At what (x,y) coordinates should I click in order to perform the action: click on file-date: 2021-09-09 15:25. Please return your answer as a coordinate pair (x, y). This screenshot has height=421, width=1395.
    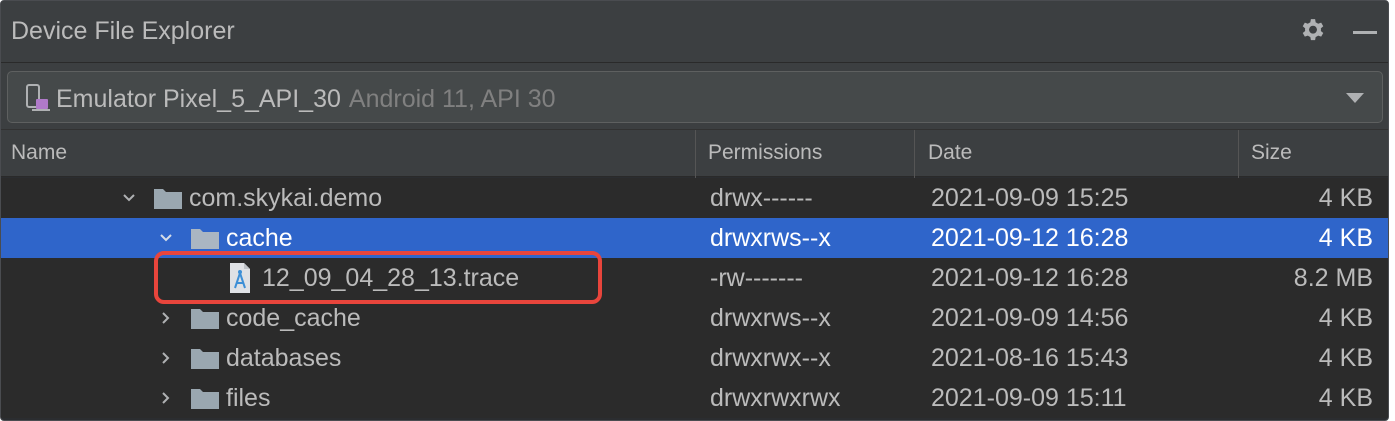
    Looking at the image, I should click on (1030, 198).